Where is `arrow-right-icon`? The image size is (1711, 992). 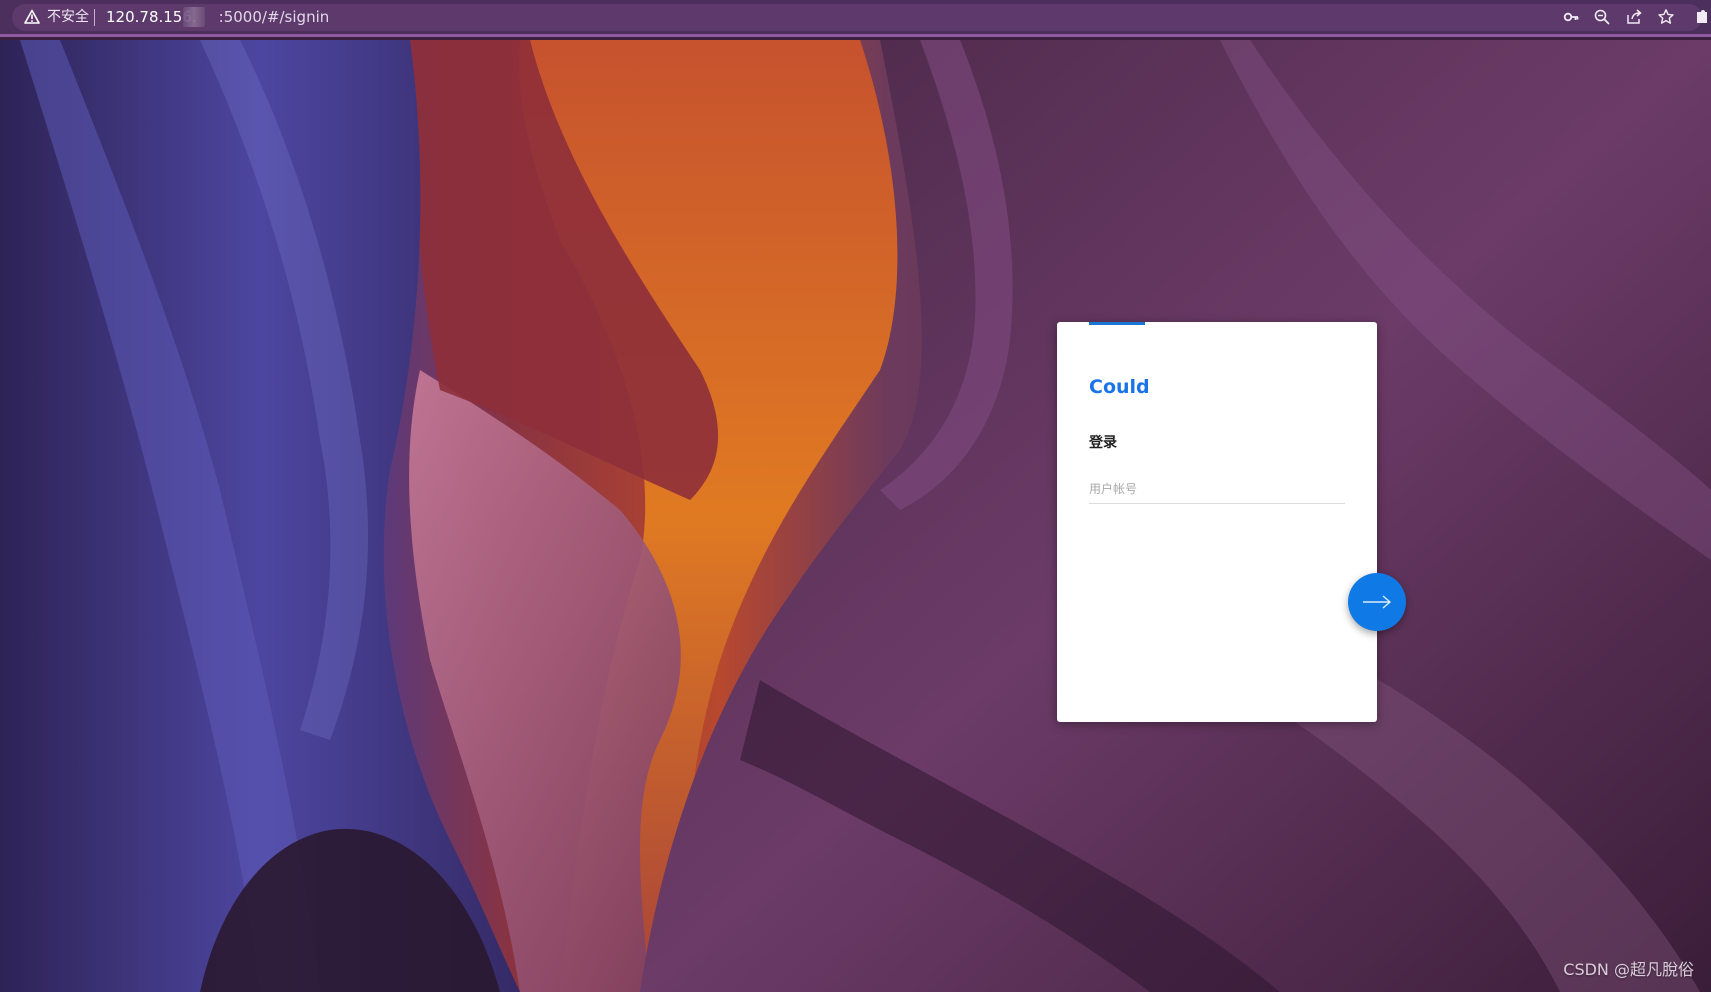
arrow-right-icon is located at coordinates (1377, 602).